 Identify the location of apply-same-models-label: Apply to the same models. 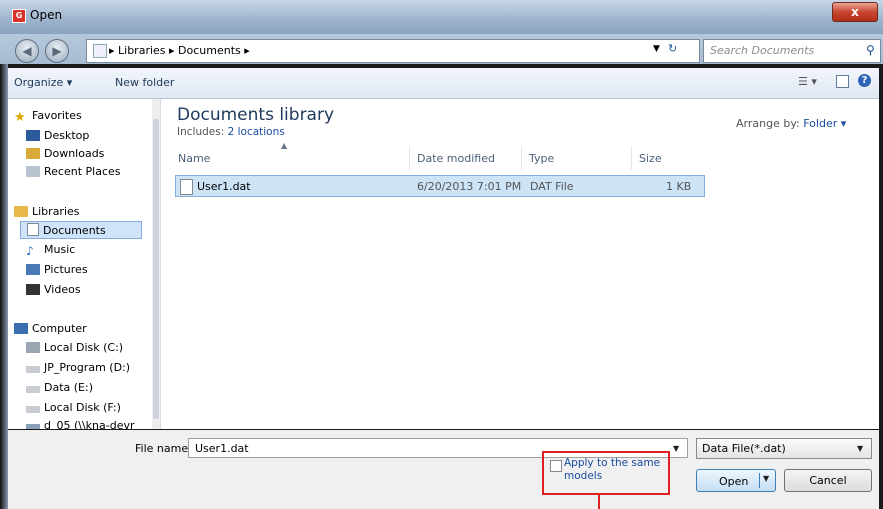
(614, 470).